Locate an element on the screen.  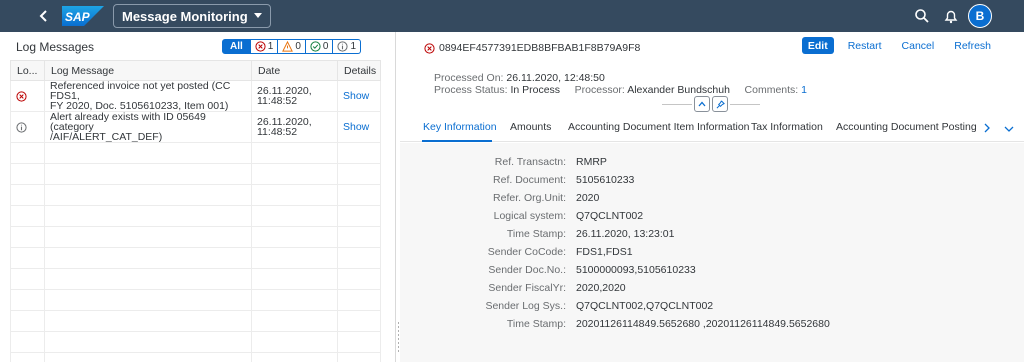
processed-on-label: Processed On: is located at coordinates (469, 78).